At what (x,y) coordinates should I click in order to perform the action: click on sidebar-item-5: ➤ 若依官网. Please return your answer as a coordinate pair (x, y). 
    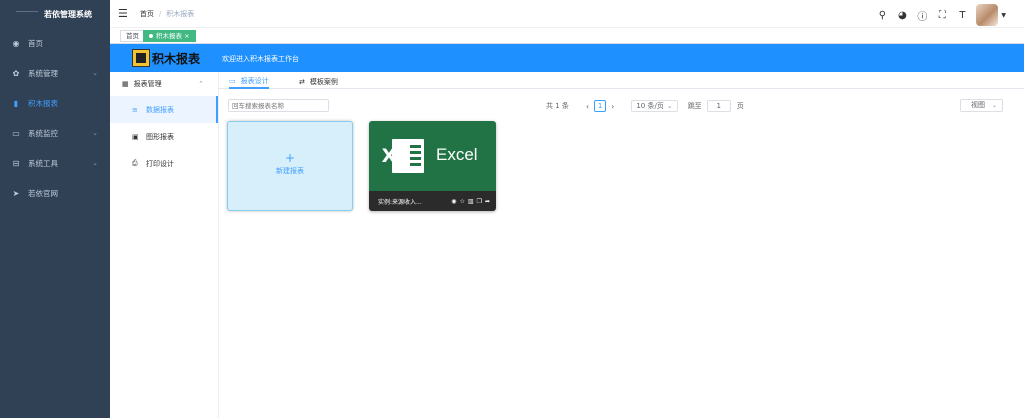
    Looking at the image, I should click on (55, 193).